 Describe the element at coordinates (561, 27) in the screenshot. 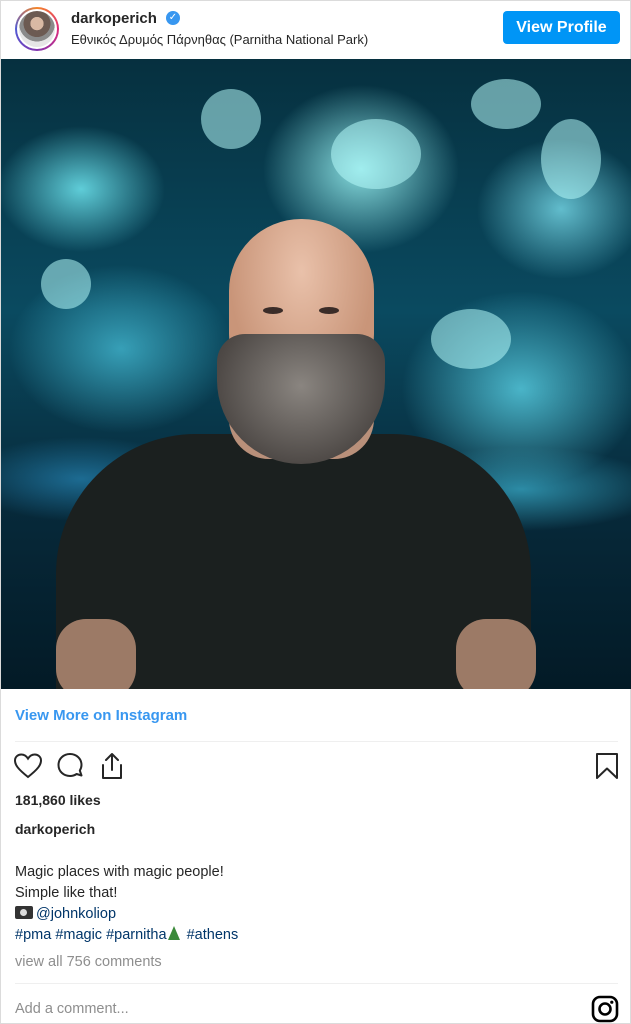

I see `view-profile-button: View Profile` at that location.